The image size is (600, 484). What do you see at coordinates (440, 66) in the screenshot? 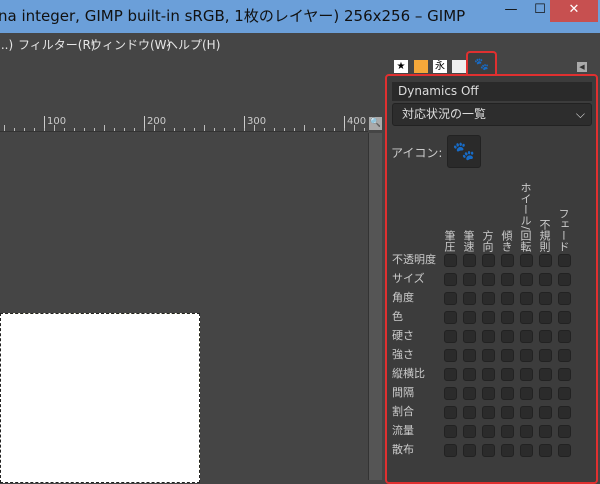
I see `tab-fonts: 永` at bounding box center [440, 66].